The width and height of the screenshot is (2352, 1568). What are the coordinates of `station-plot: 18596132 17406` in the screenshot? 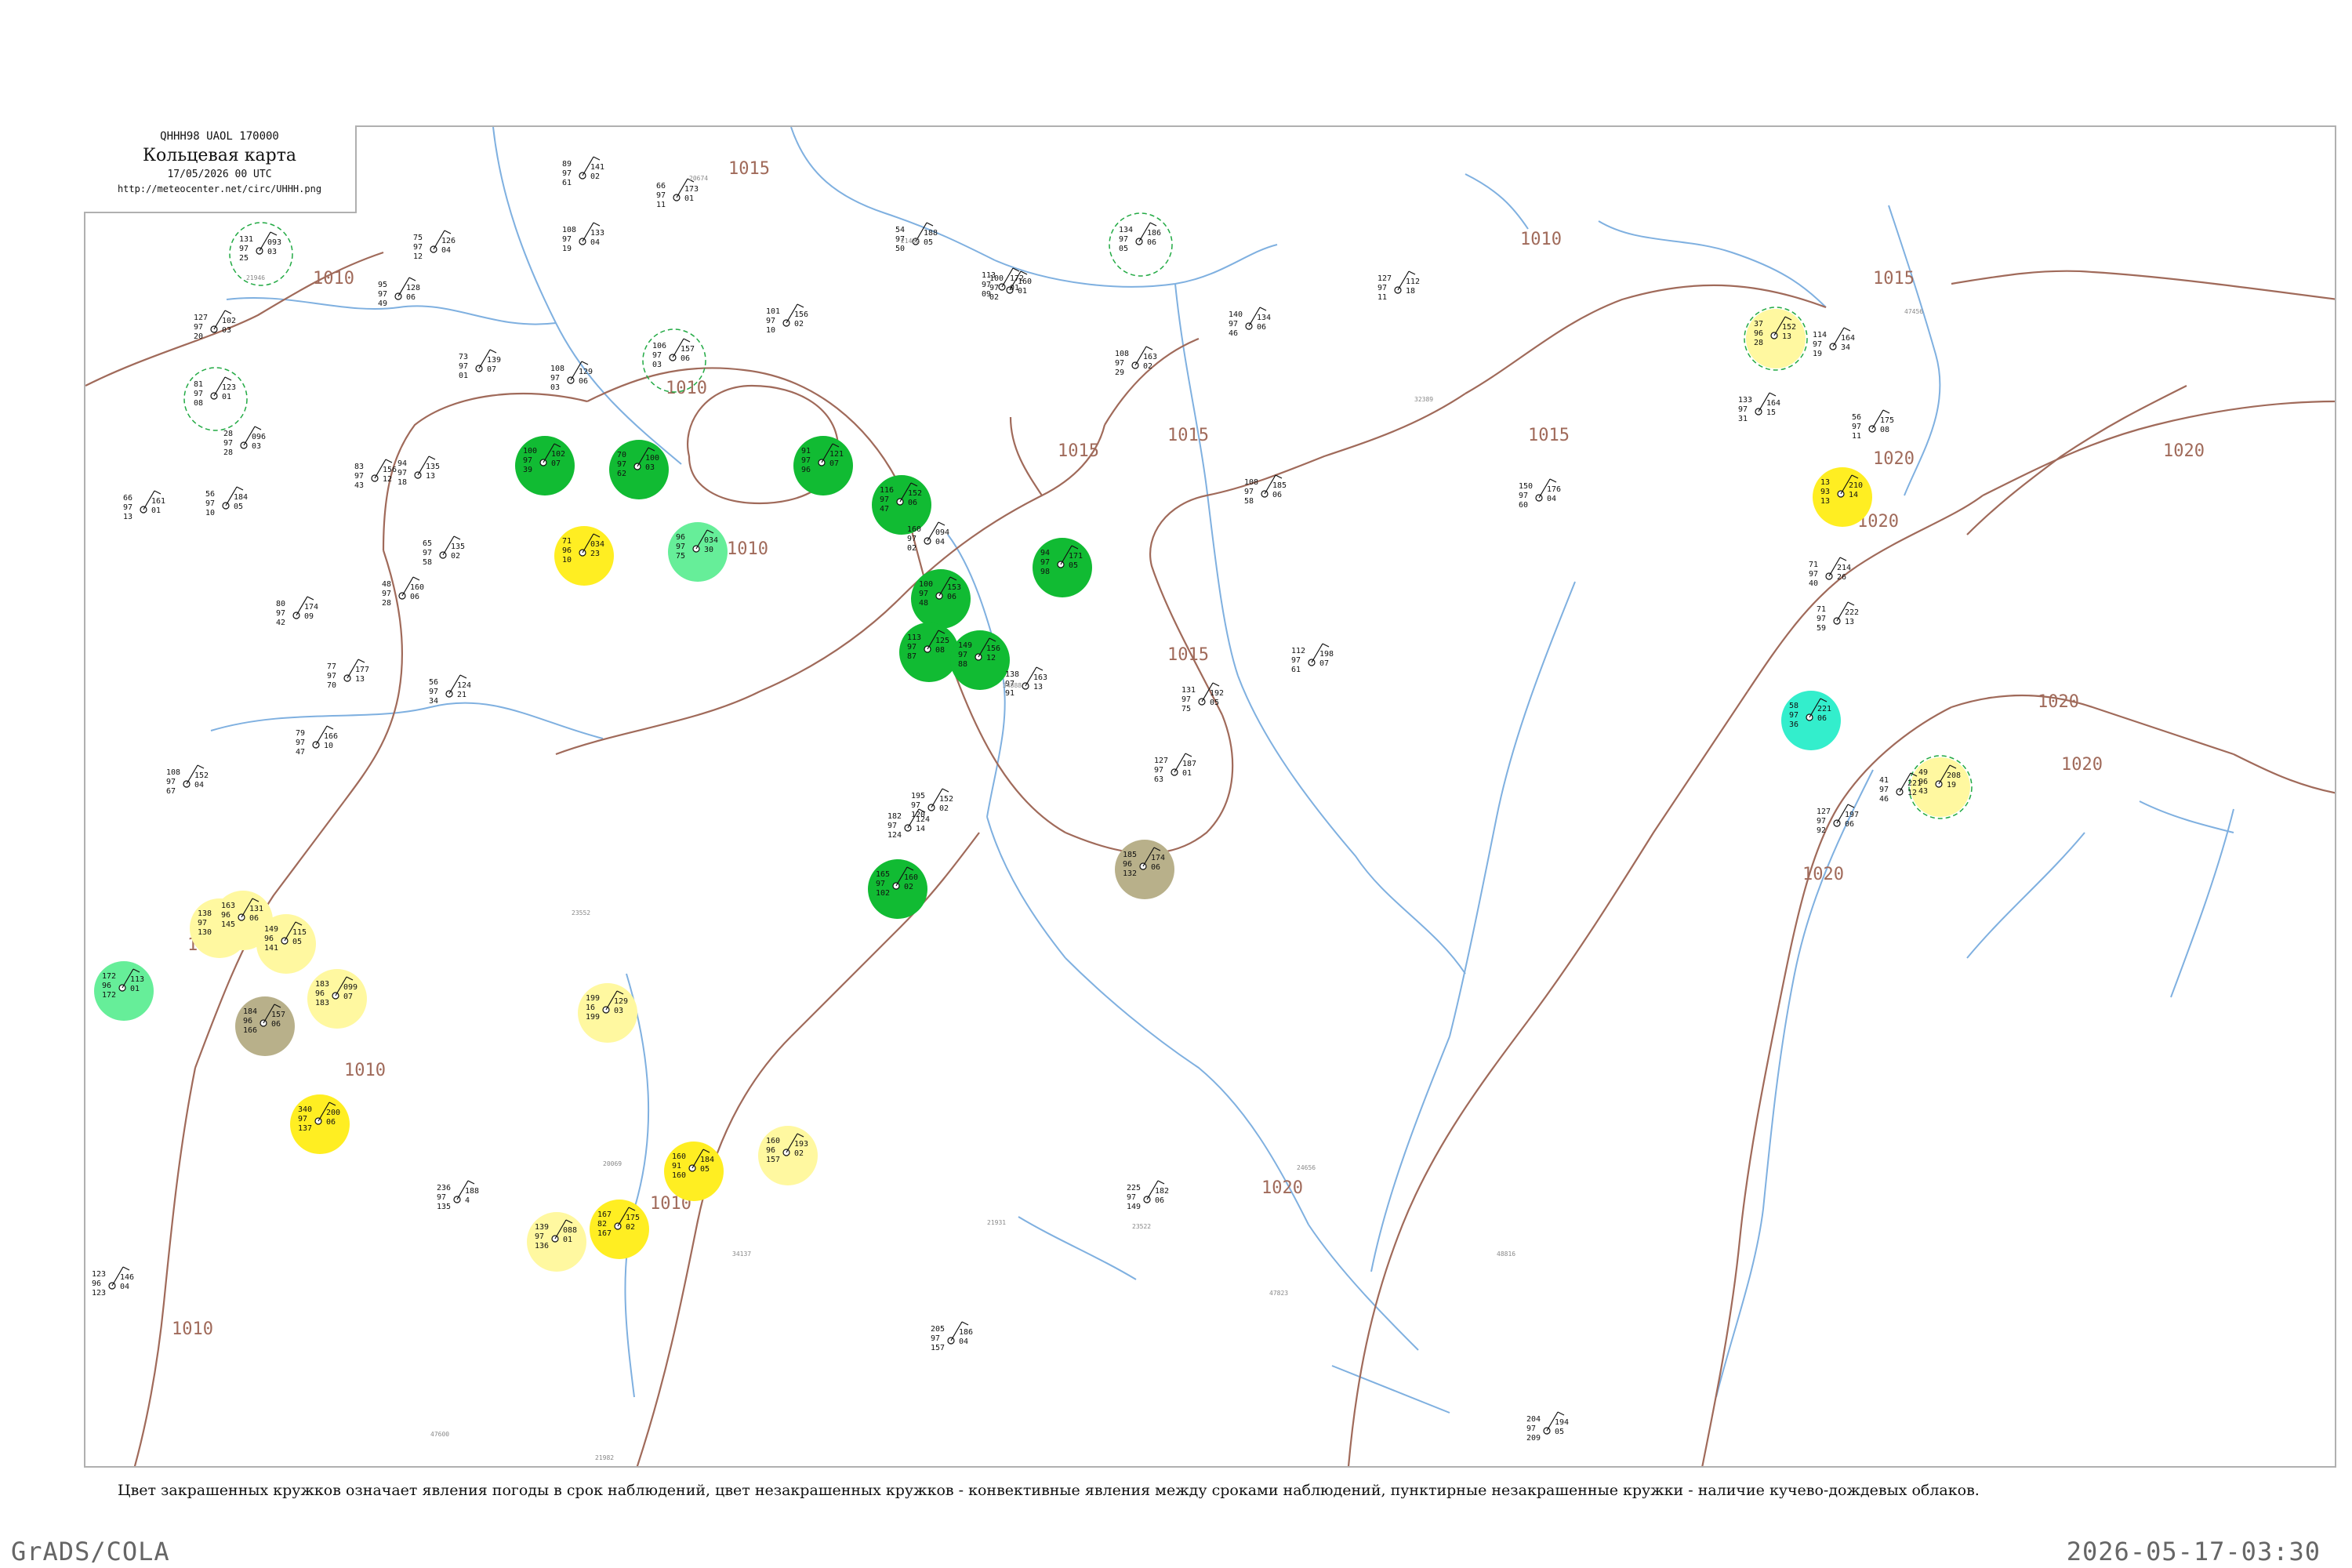 It's located at (1144, 869).